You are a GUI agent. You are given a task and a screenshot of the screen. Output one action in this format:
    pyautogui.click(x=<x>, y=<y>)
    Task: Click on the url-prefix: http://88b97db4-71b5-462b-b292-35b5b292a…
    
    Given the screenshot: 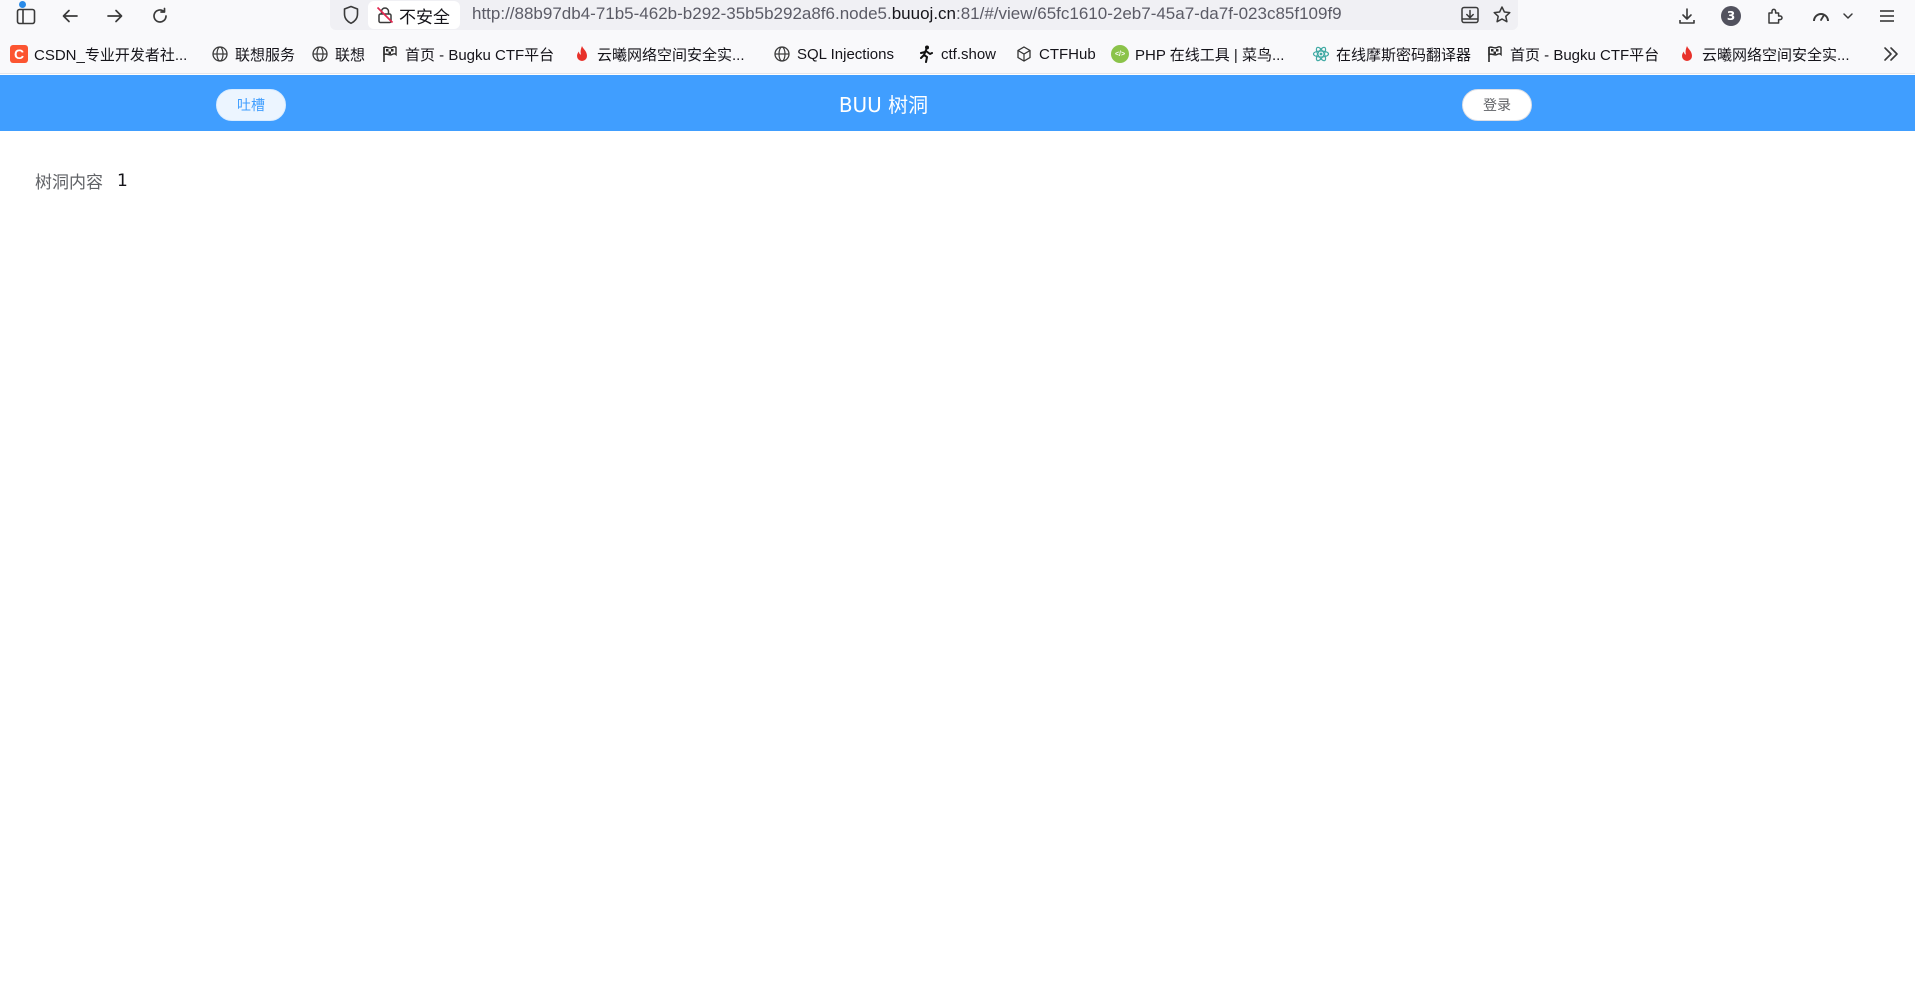 What is the action you would take?
    pyautogui.click(x=682, y=13)
    